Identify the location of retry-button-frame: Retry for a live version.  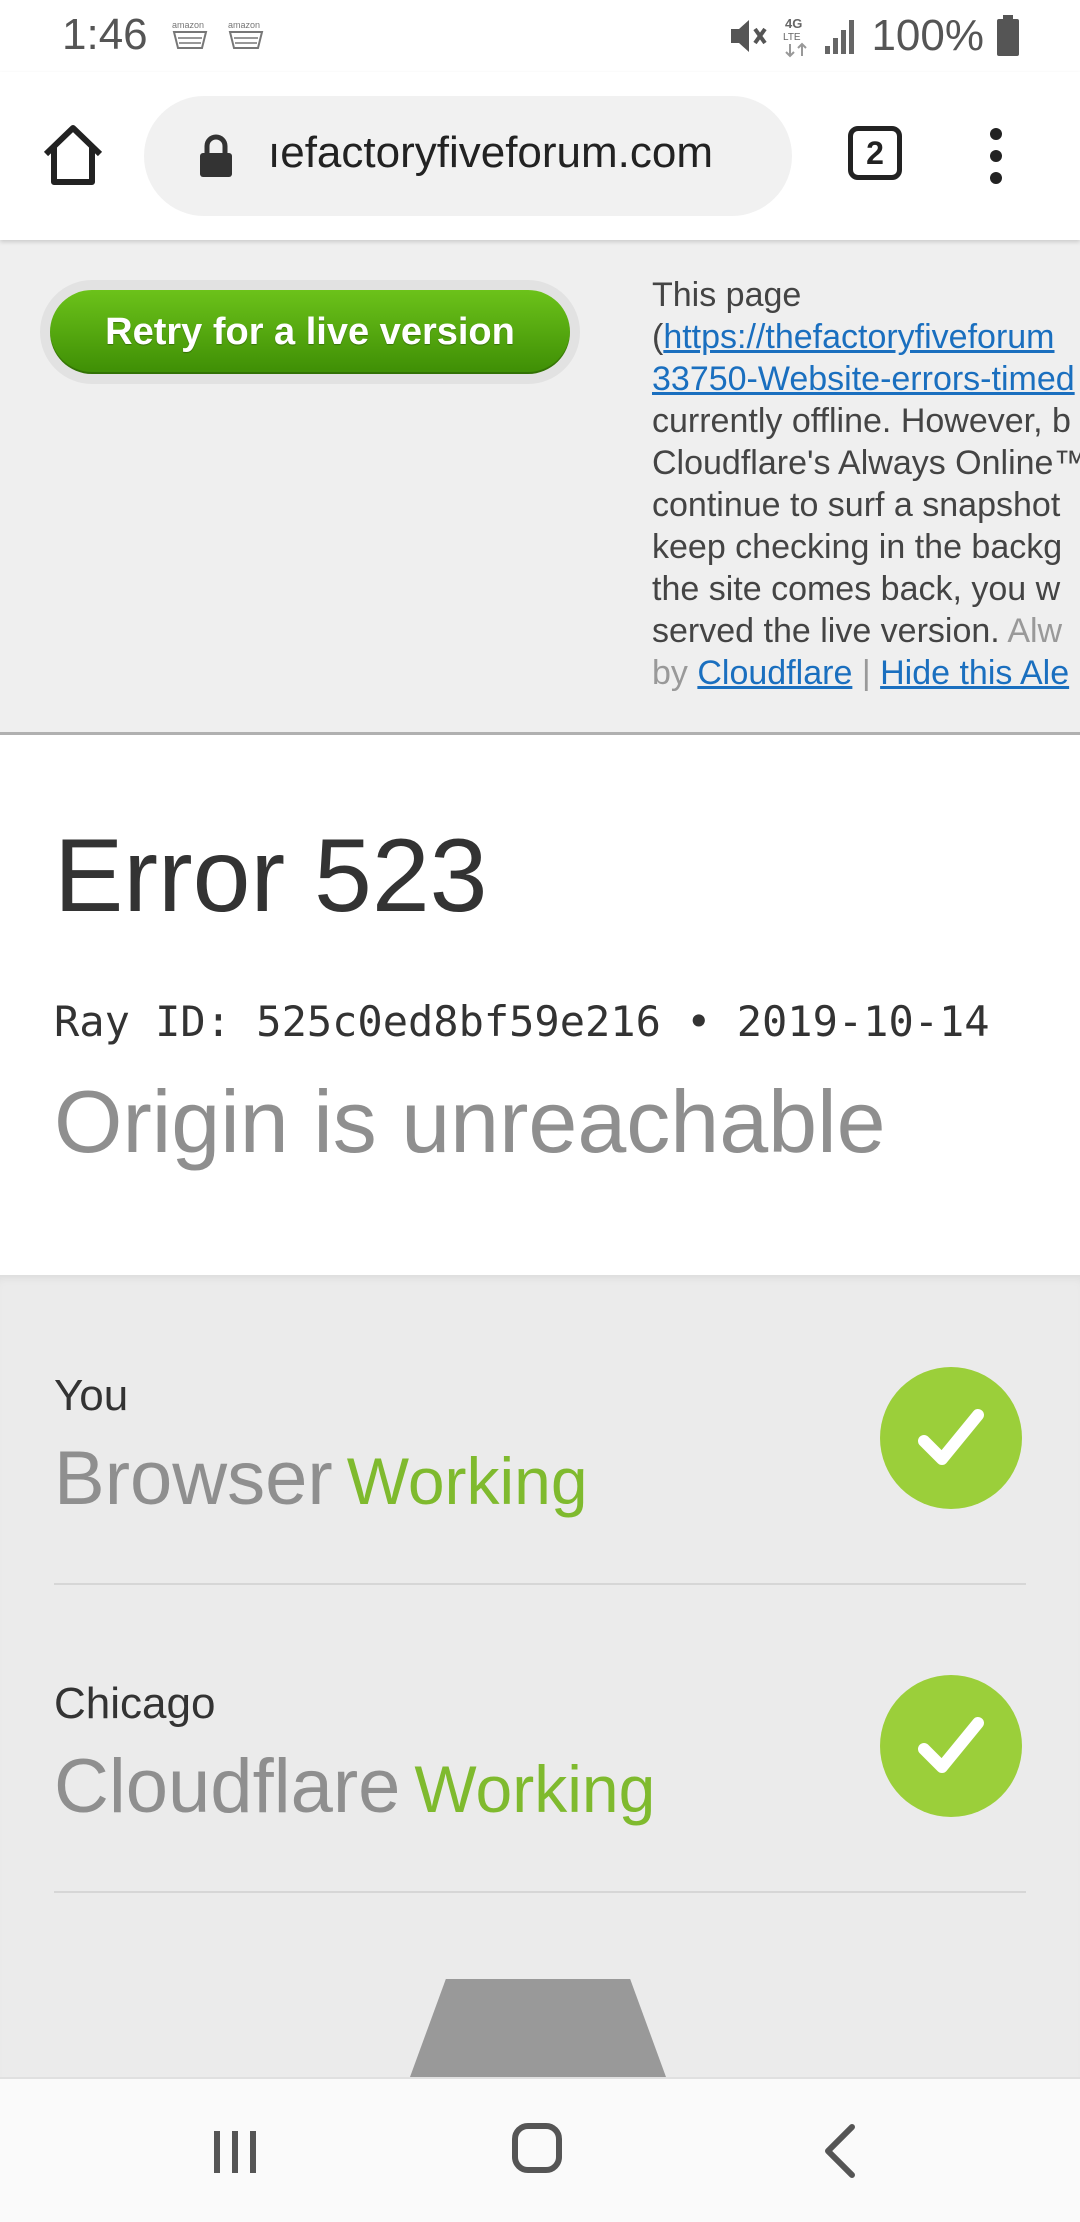
(310, 332).